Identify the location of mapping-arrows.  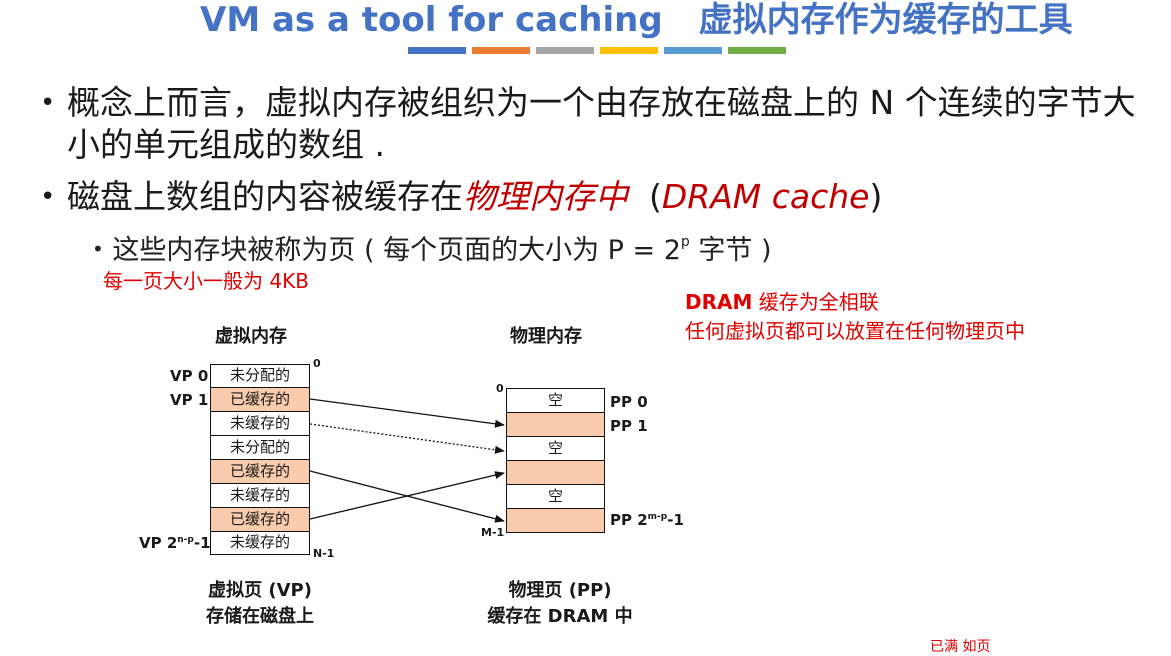
(407, 460).